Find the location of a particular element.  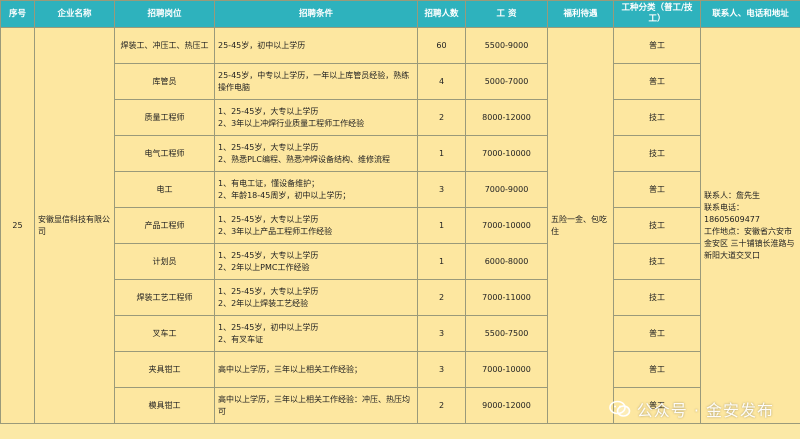

salary-cell: 9000-12000 is located at coordinates (506, 405).